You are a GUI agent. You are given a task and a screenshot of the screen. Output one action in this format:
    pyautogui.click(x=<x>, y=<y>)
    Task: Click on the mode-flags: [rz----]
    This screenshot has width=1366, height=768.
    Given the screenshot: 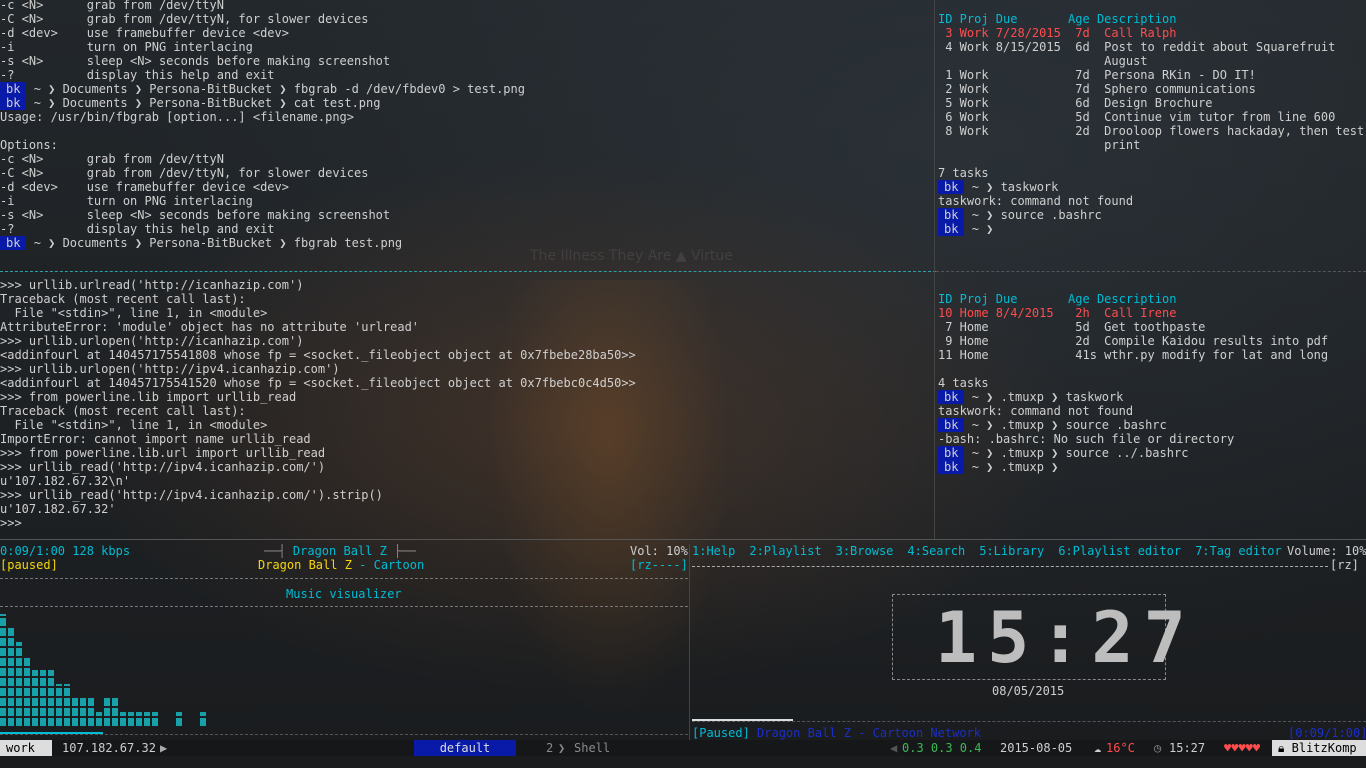 What is the action you would take?
    pyautogui.click(x=659, y=565)
    